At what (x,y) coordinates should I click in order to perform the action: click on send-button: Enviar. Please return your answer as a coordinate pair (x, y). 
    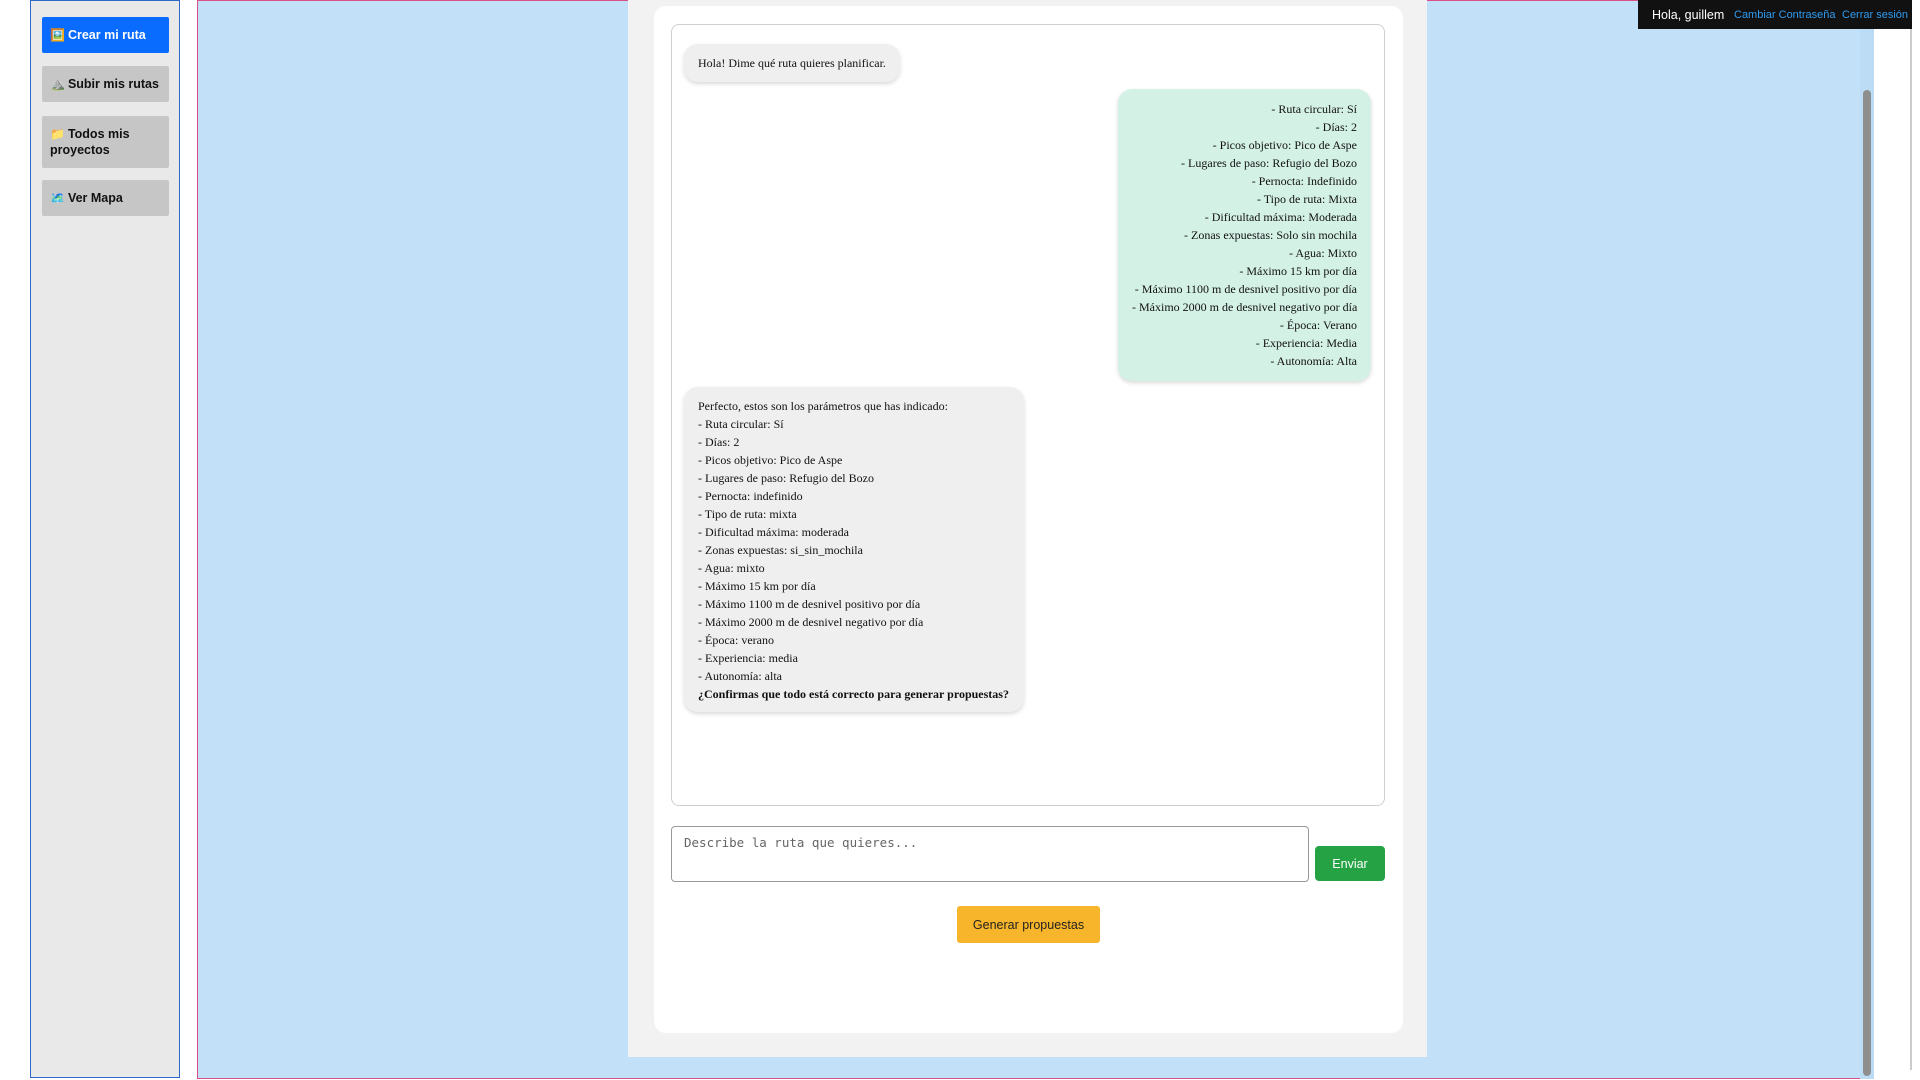
    Looking at the image, I should click on (1350, 863).